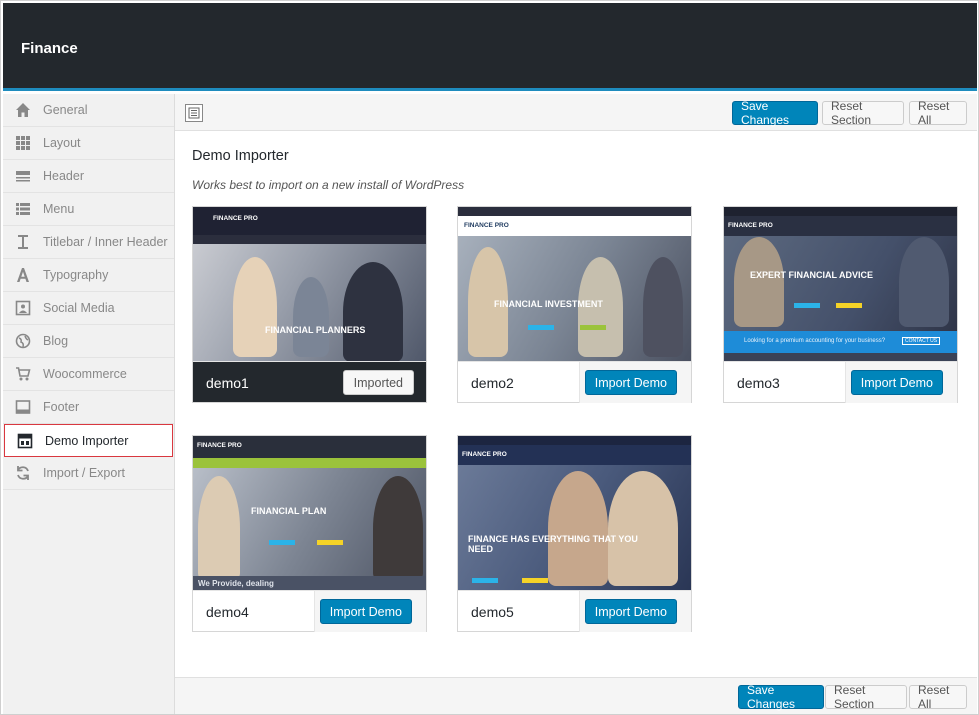 Image resolution: width=979 pixels, height=715 pixels. I want to click on demo-actions: Imported, so click(370, 382).